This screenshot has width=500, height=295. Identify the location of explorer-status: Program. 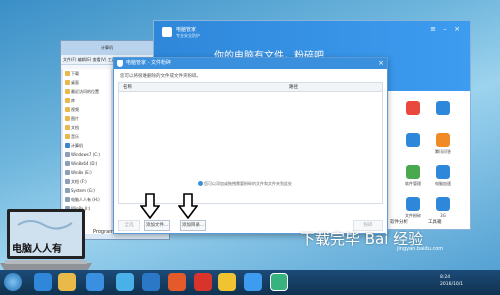
(104, 232).